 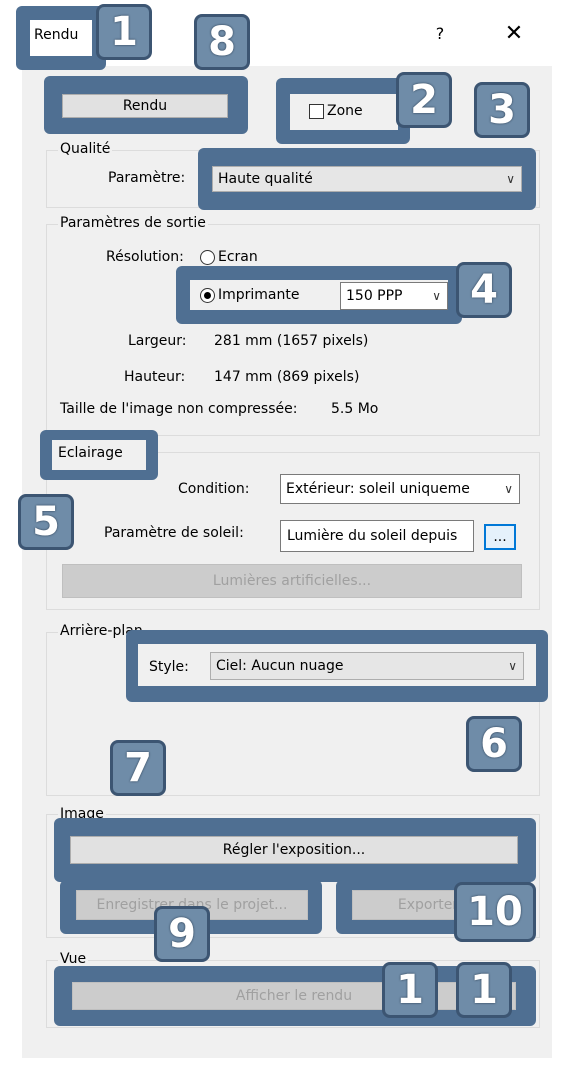 What do you see at coordinates (169, 667) in the screenshot?
I see `style-label: Style:` at bounding box center [169, 667].